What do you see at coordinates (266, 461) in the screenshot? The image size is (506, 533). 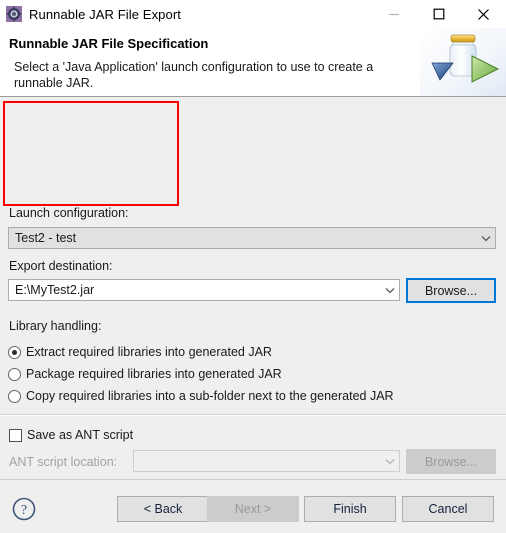 I see `ant-script-location-combo` at bounding box center [266, 461].